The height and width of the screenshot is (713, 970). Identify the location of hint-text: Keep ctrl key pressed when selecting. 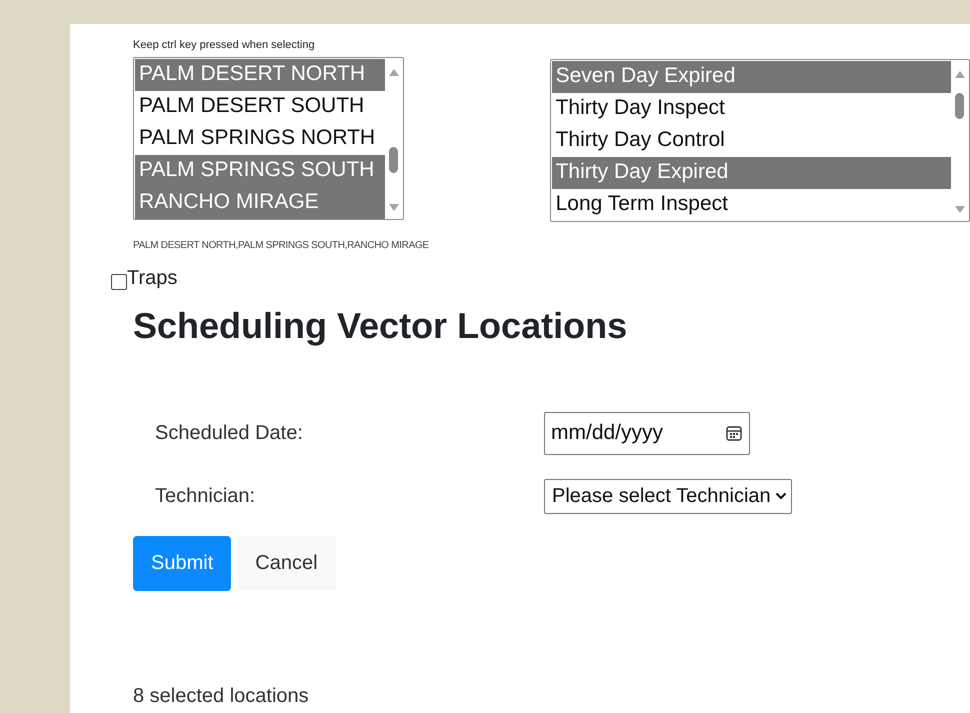
(224, 45).